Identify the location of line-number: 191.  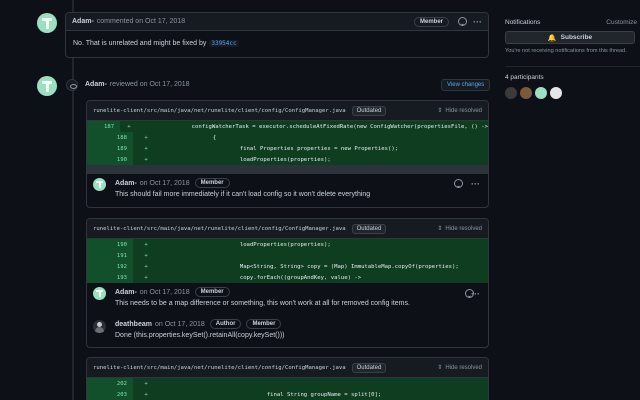
(110, 255).